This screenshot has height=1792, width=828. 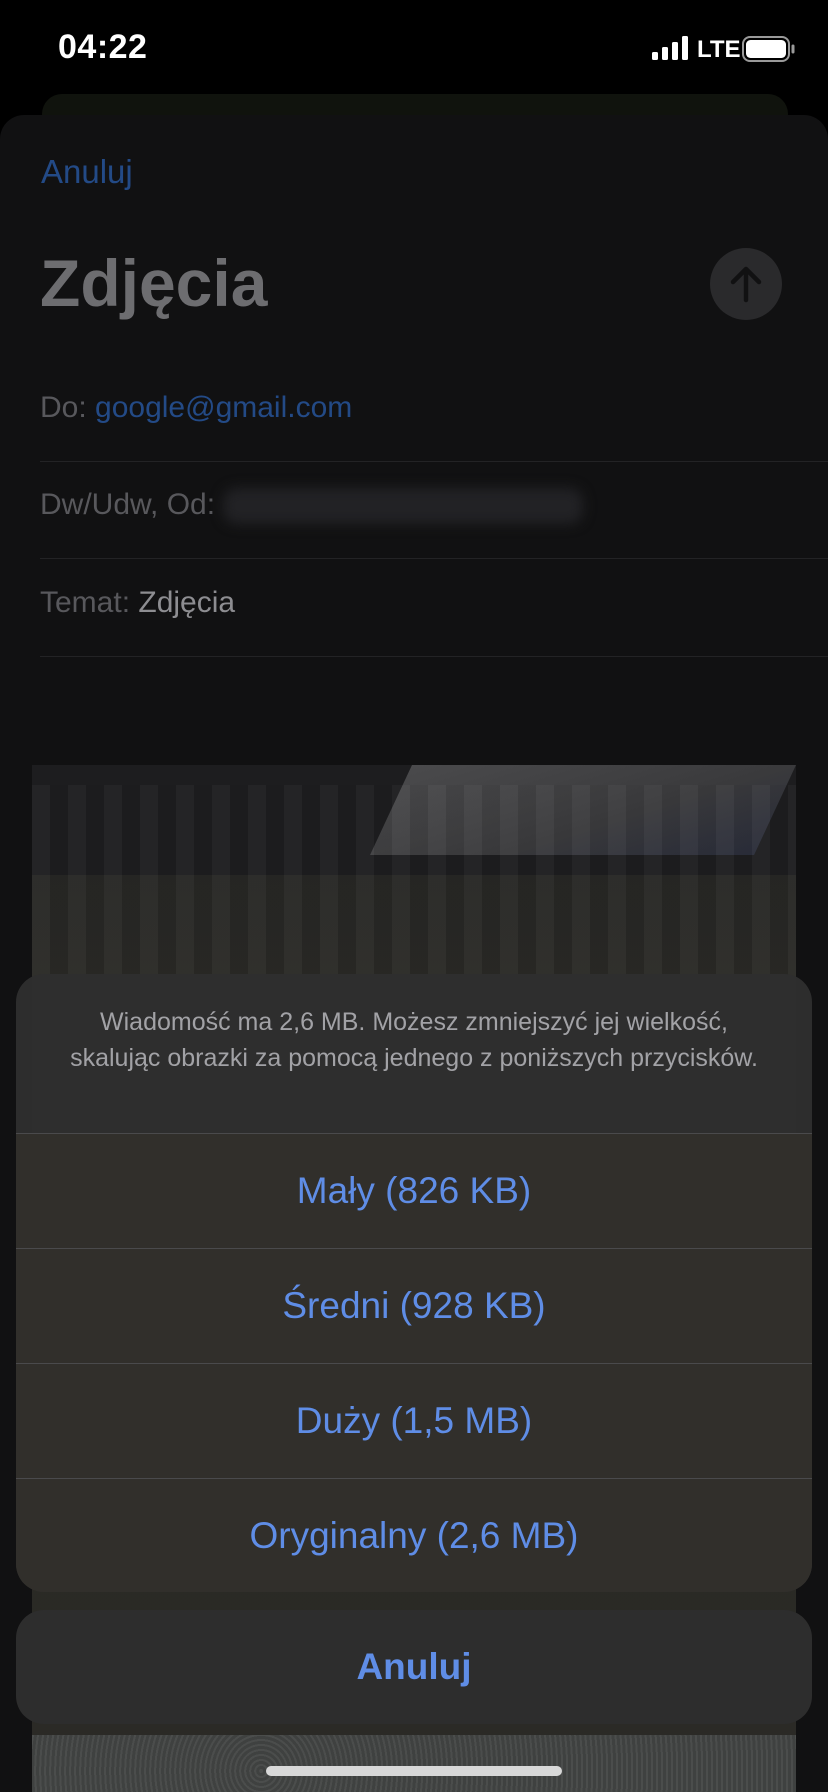 I want to click on arrow-up-icon, so click(x=746, y=284).